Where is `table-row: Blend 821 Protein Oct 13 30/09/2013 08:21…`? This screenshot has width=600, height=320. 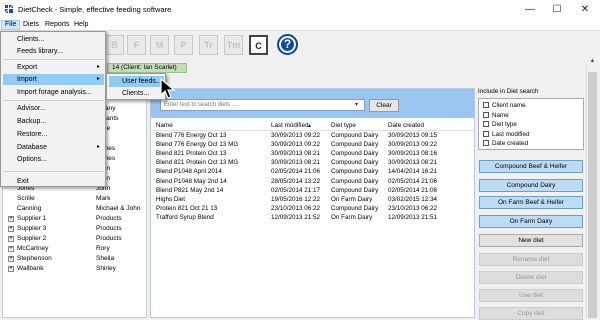 table-row: Blend 821 Protein Oct 13 30/09/2013 08:21… is located at coordinates (312, 153).